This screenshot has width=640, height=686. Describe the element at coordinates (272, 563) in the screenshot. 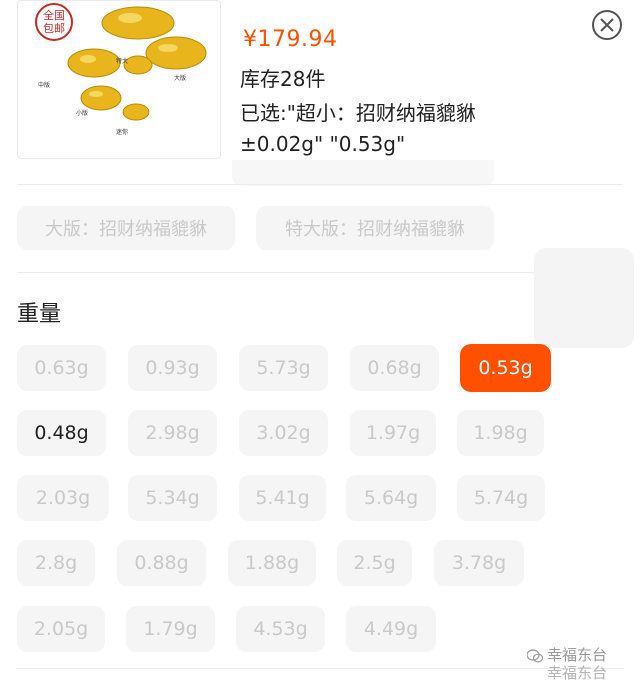

I see `weight-option: 1.88g` at that location.